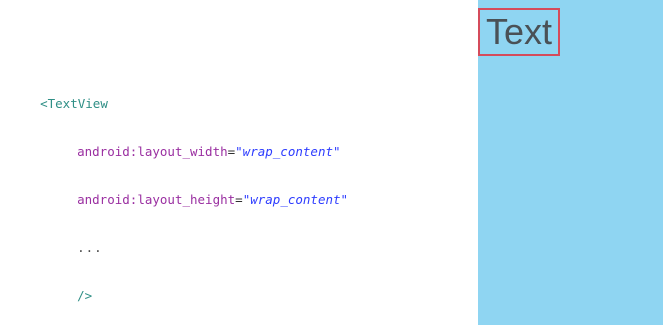  I want to click on textview-open-tag: <TextView, so click(74, 103).